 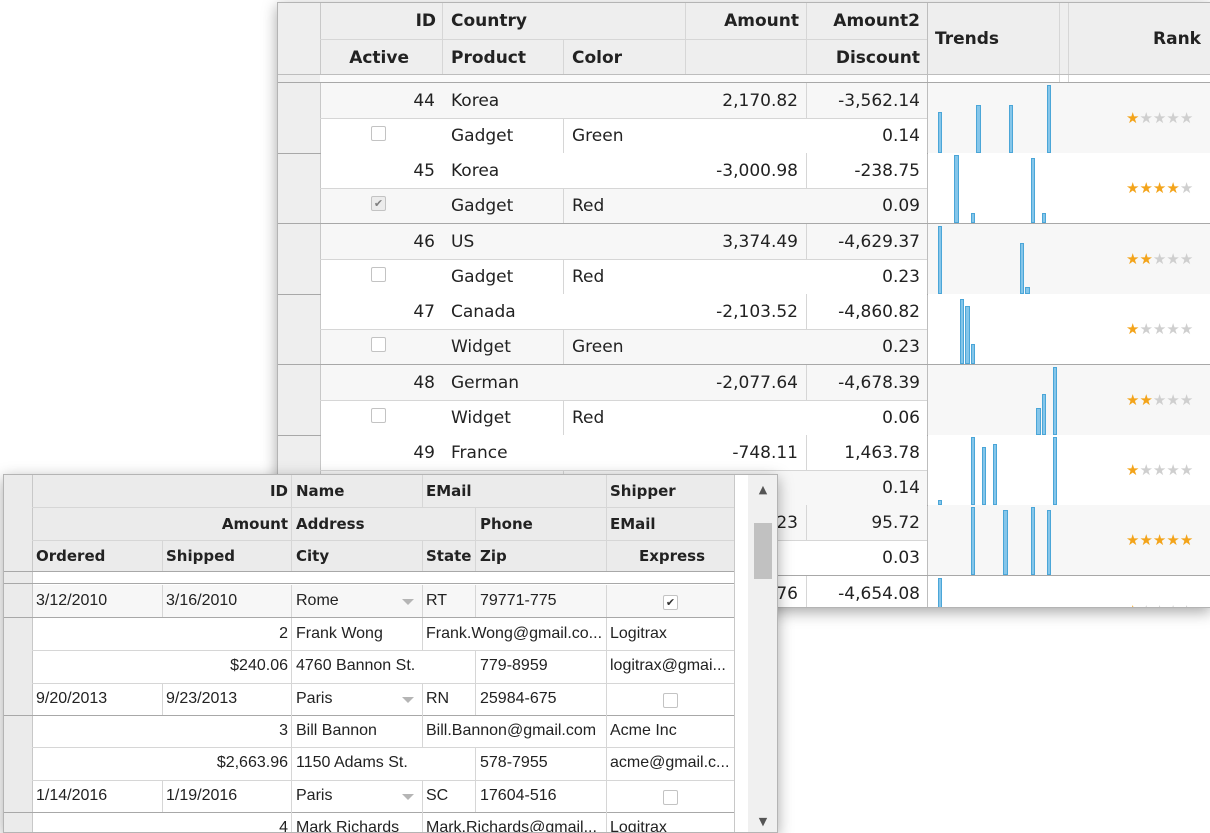 I want to click on header-discount: Discount, so click(x=803, y=58).